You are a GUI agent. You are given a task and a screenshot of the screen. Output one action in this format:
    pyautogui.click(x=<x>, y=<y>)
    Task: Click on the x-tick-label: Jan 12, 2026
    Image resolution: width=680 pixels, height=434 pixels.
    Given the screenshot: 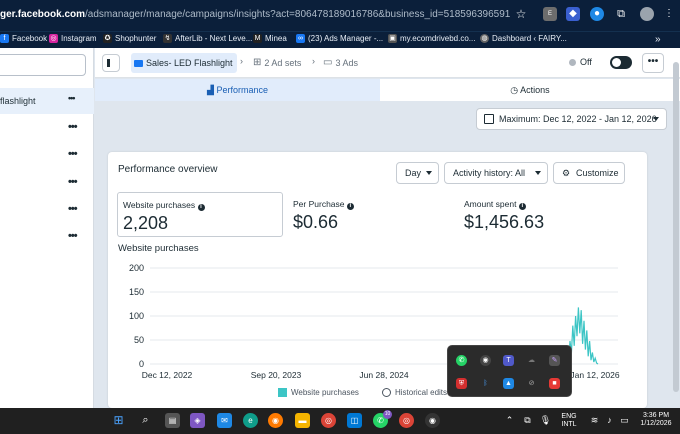 What is the action you would take?
    pyautogui.click(x=594, y=375)
    